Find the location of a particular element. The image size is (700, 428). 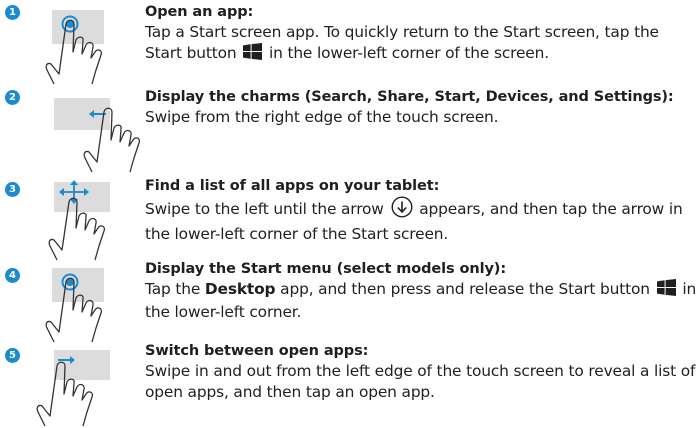

step-4-desc-bold: Desktop is located at coordinates (240, 289).